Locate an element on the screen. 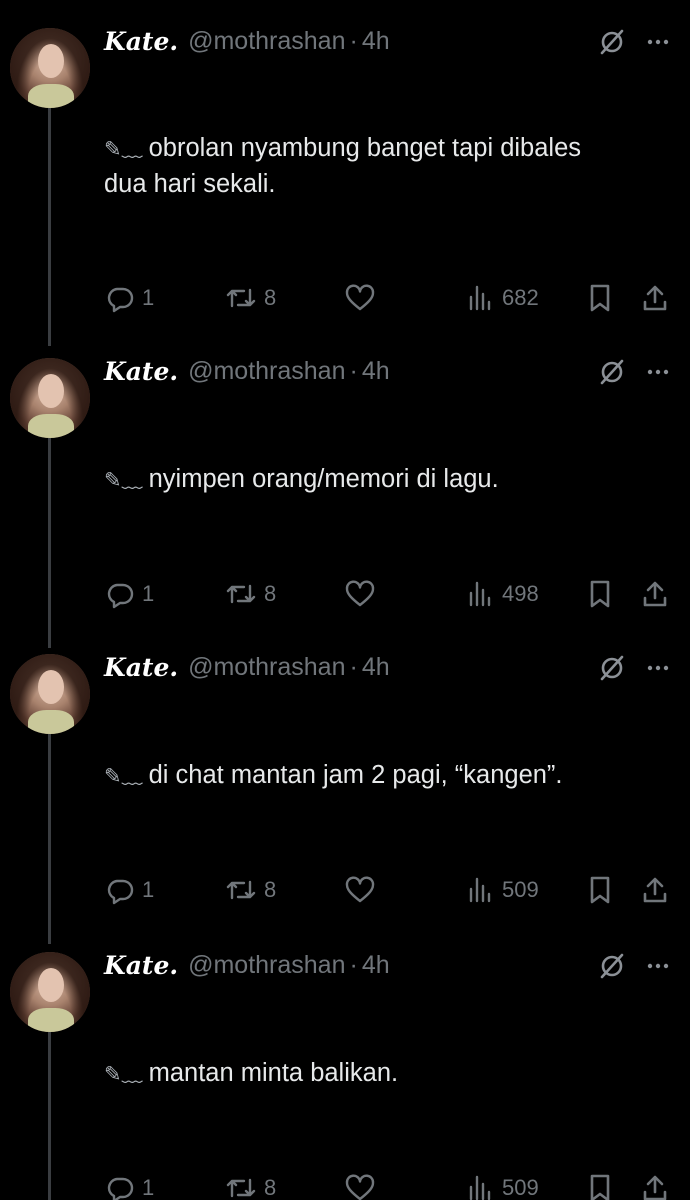 This screenshot has height=1200, width=690. action-bar: 1 8 498 is located at coordinates (345, 594).